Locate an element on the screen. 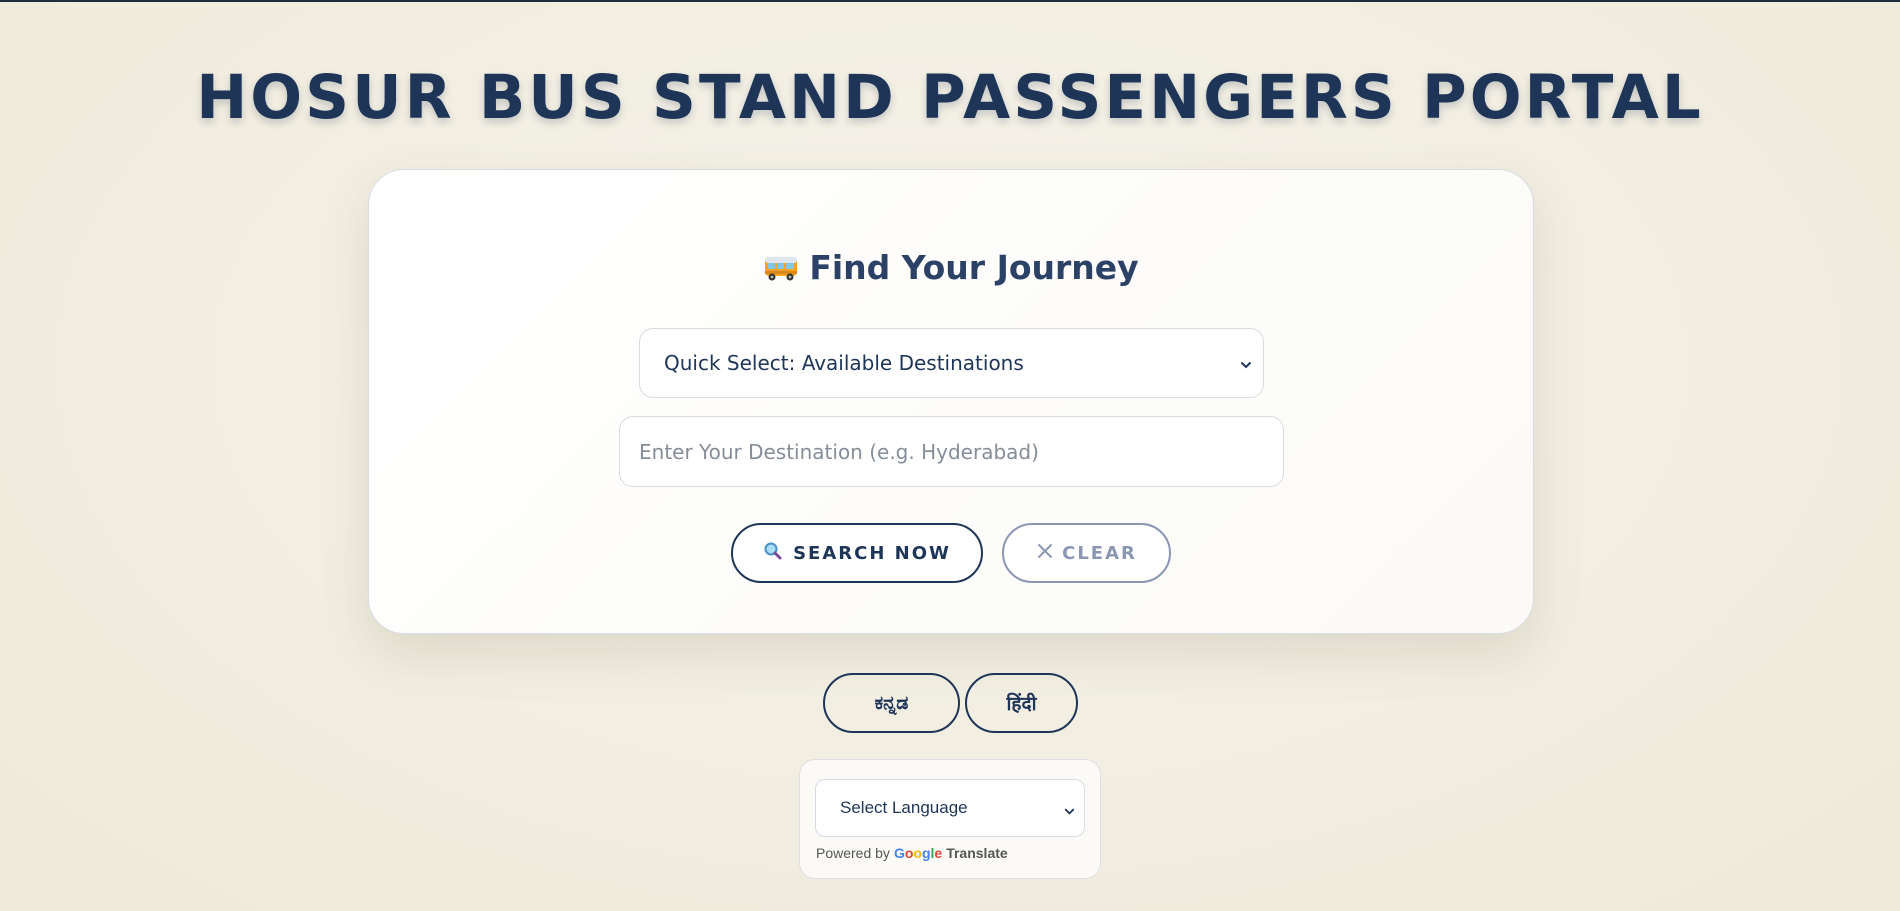 The image size is (1900, 911). language-button-kannada: ಕನ್ನಡ is located at coordinates (891, 703).